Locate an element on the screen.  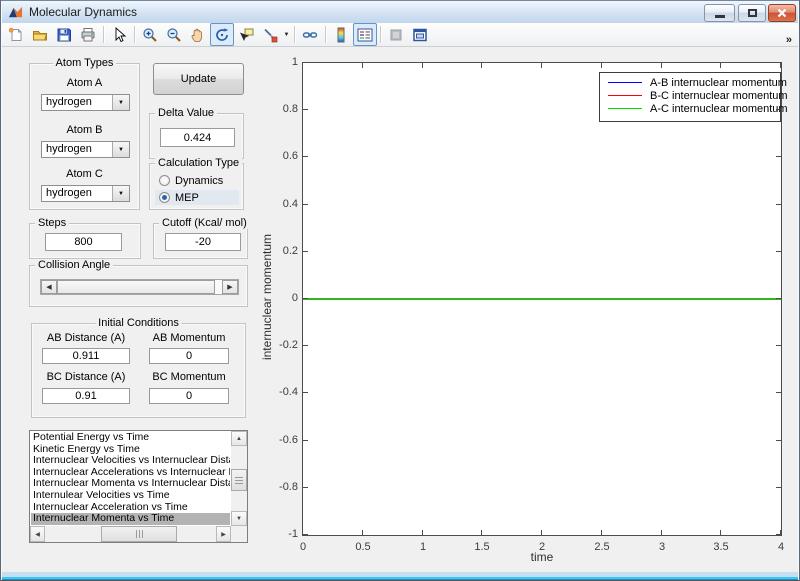
insert-colorbar-button is located at coordinates (341, 34).